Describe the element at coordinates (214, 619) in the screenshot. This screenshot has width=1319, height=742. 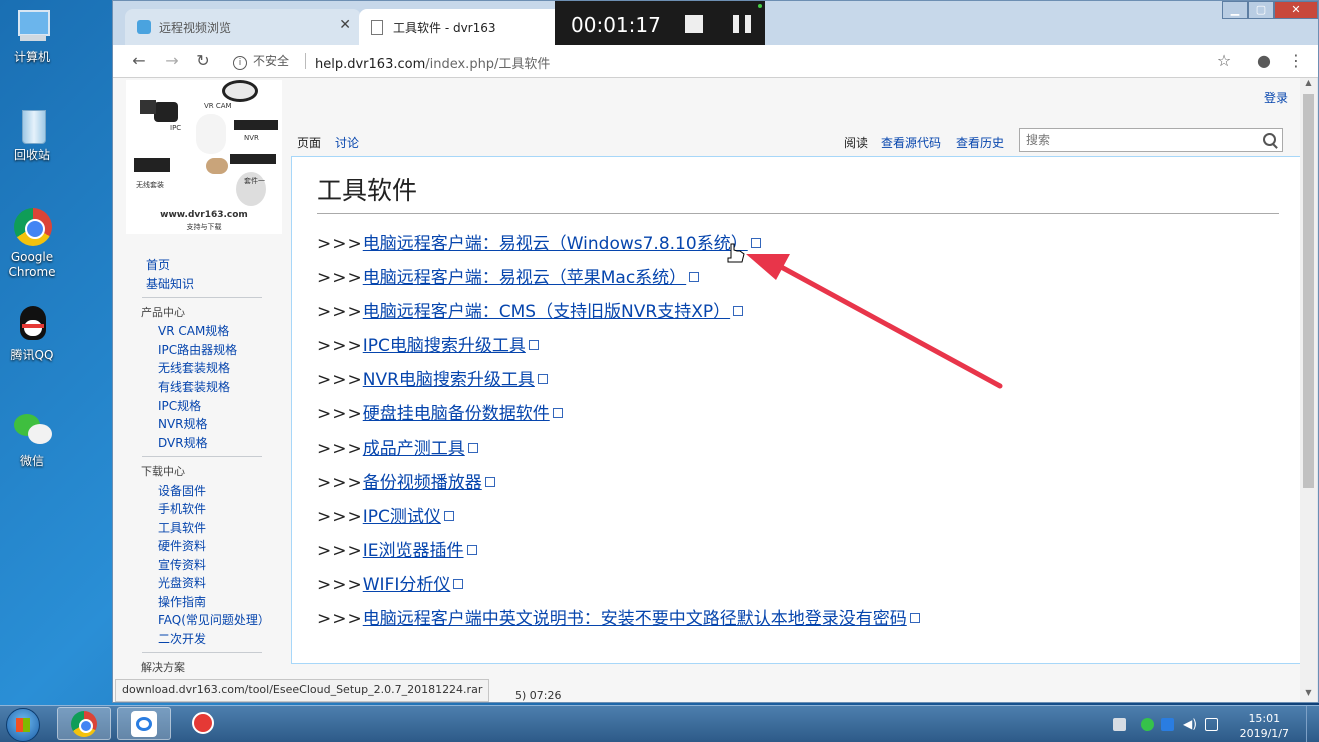
I see `sidebar-item-download: FAQ(常见问题处理）` at that location.